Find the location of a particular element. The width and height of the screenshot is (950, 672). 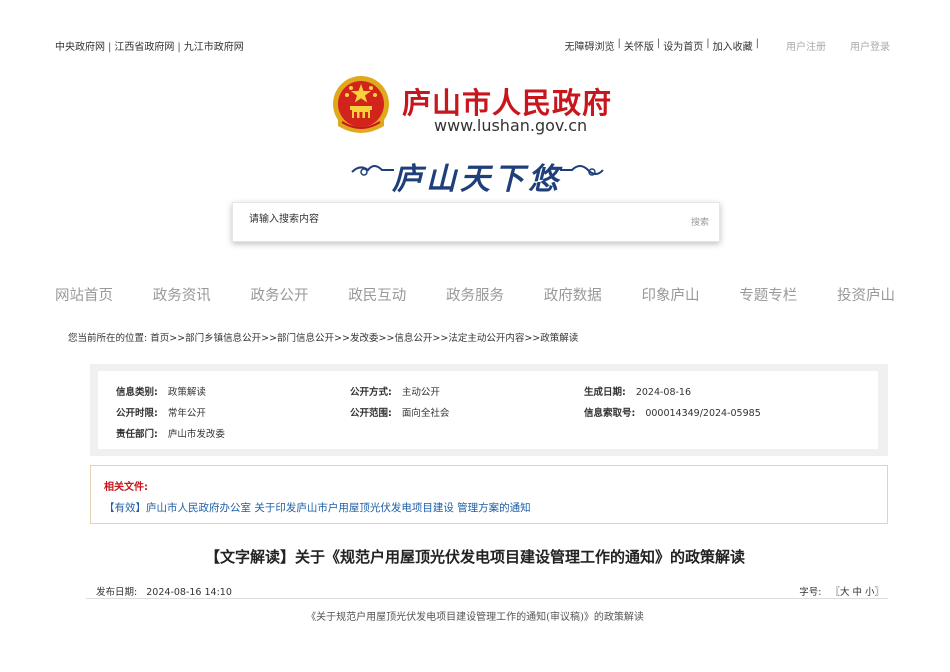

nav-home: 网站首页 is located at coordinates (84, 294).